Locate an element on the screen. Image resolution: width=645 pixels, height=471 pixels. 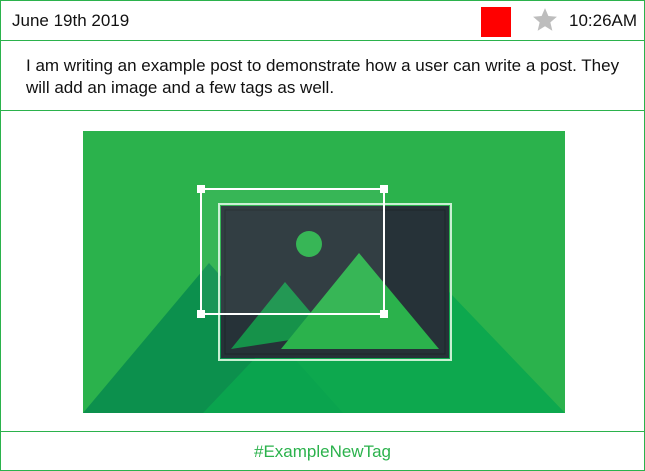
star-icon is located at coordinates (545, 20).